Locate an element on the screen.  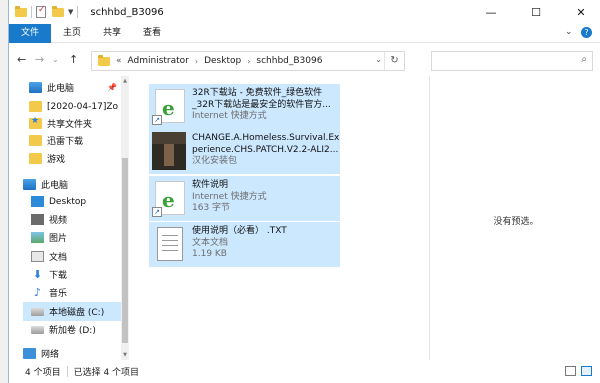
address-dropdown-button: ⌄ is located at coordinates (378, 59).